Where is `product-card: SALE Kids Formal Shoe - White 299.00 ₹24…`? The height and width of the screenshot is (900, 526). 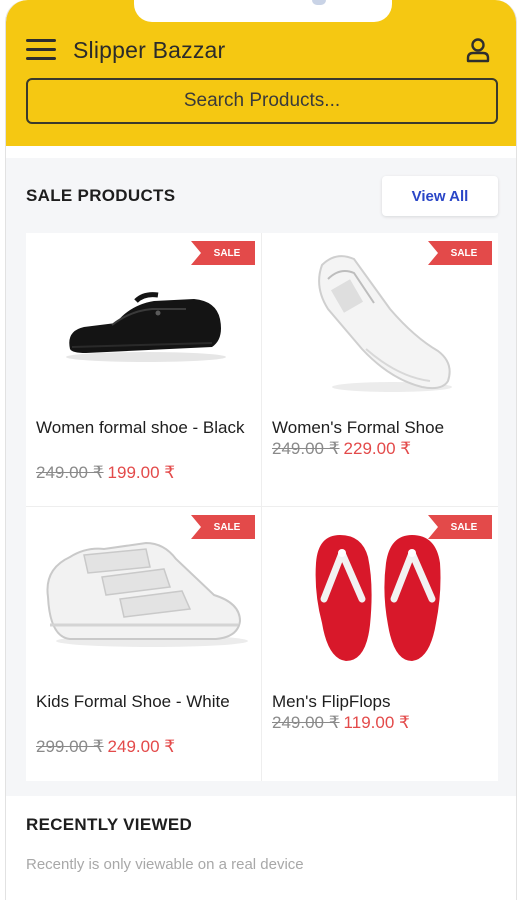 product-card: SALE Kids Formal Shoe - White 299.00 ₹24… is located at coordinates (144, 644).